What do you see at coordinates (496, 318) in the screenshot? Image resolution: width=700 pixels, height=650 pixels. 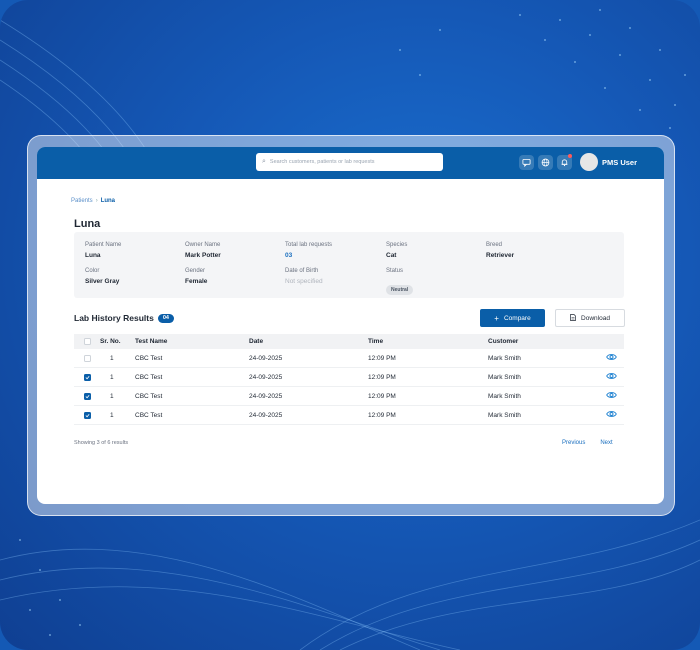 I see `plus-icon: +` at bounding box center [496, 318].